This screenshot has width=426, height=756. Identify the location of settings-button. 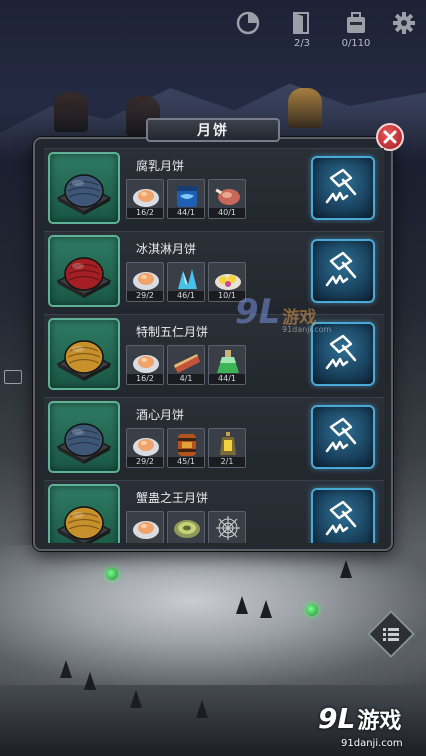
(404, 23).